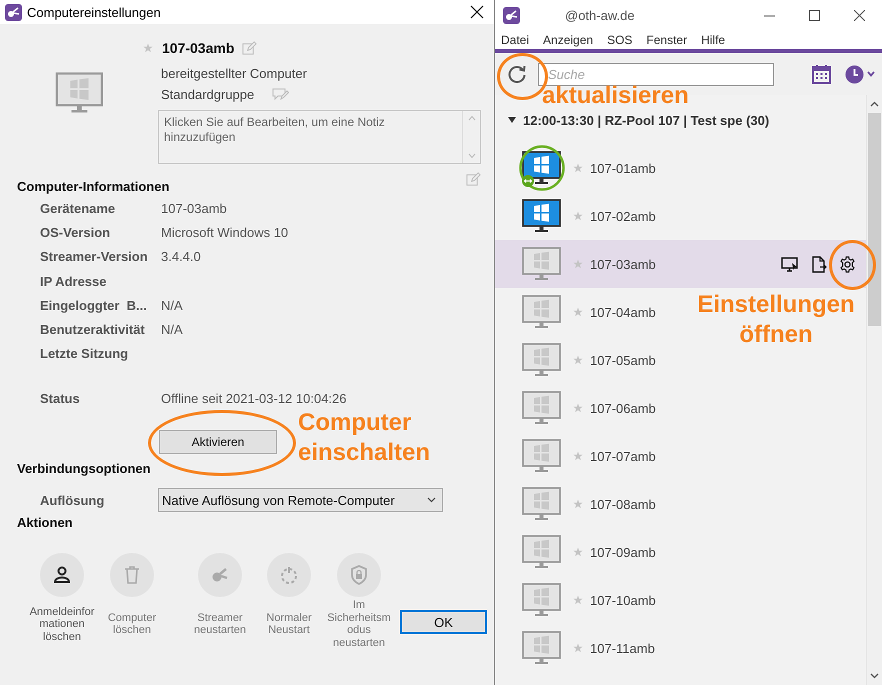 The height and width of the screenshot is (685, 882). Describe the element at coordinates (45, 522) in the screenshot. I see `section-heading: Aktionen` at that location.